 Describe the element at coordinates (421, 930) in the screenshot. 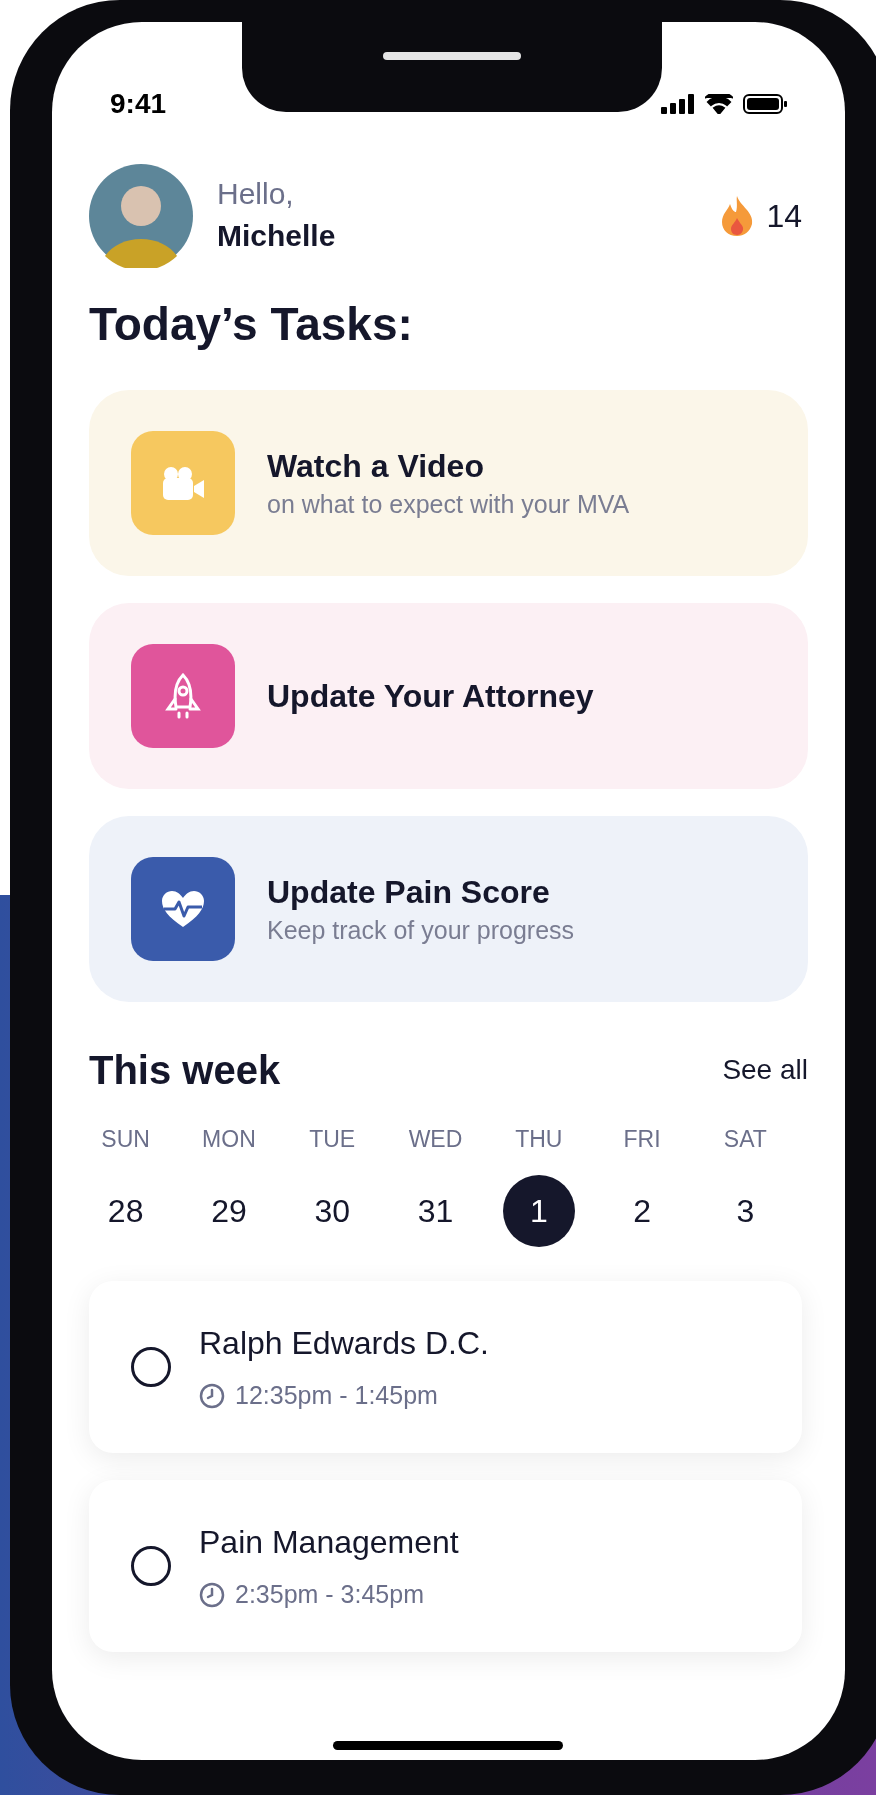

I see `task-subtitle: Keep track of your progress` at that location.